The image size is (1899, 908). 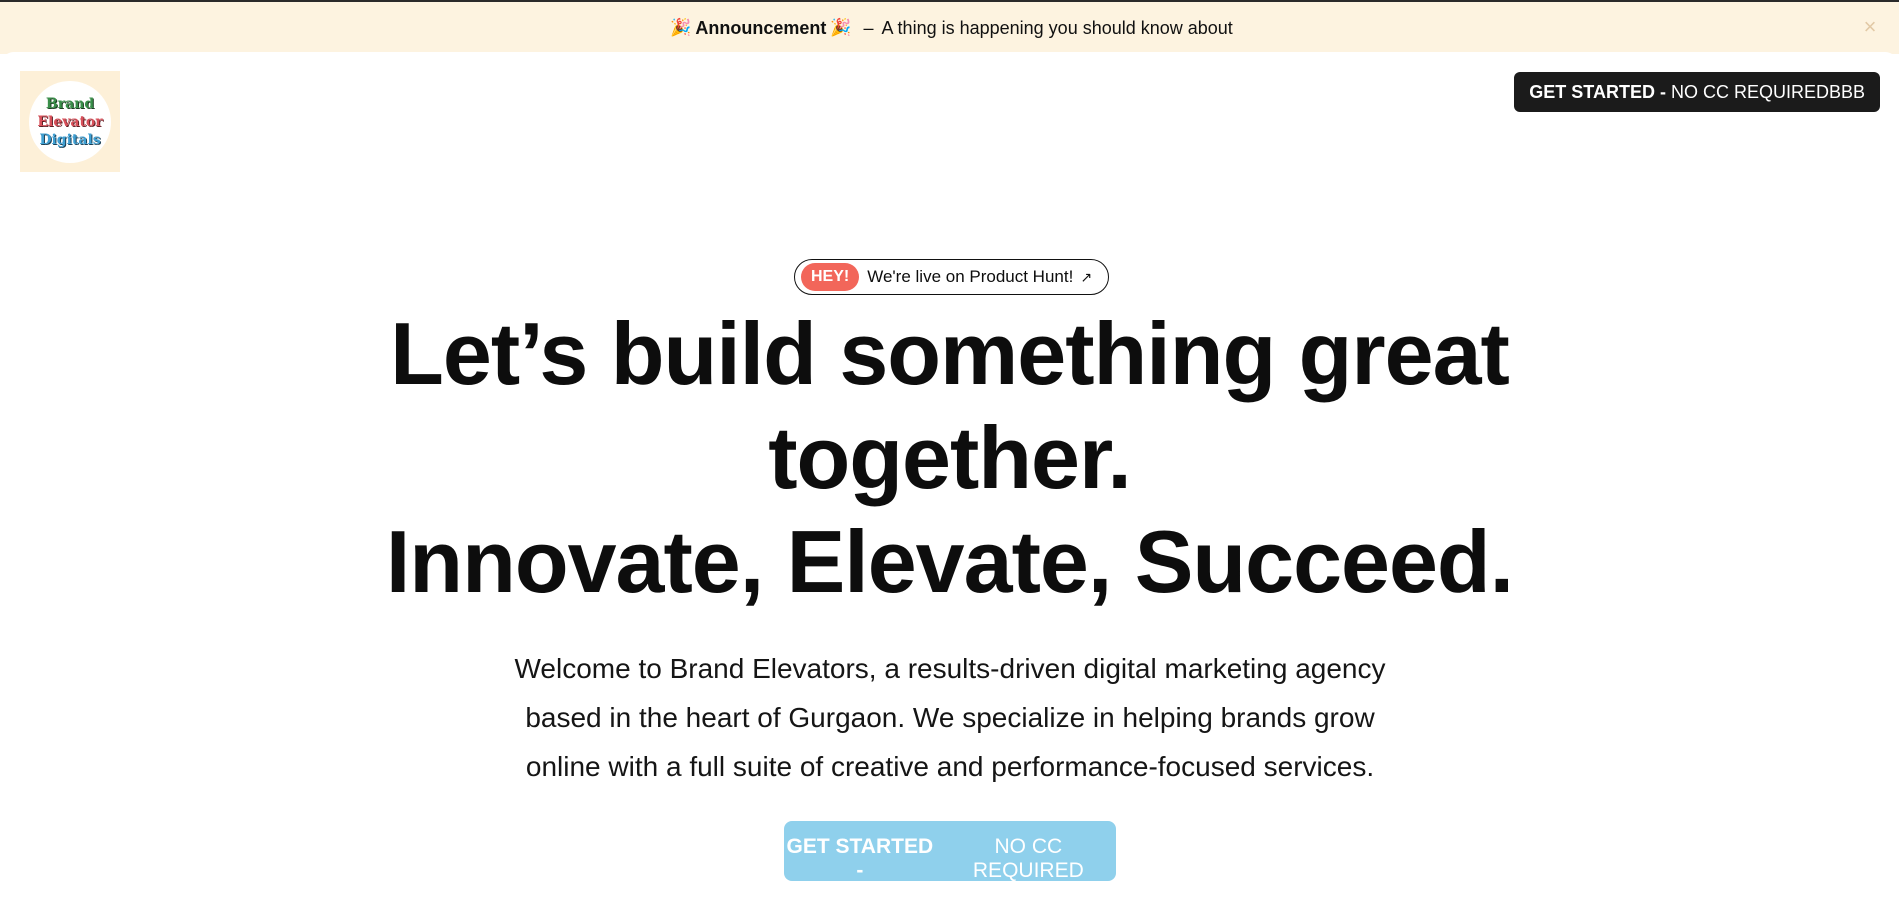 I want to click on hero-cta-label: GET STARTED -, so click(x=860, y=858).